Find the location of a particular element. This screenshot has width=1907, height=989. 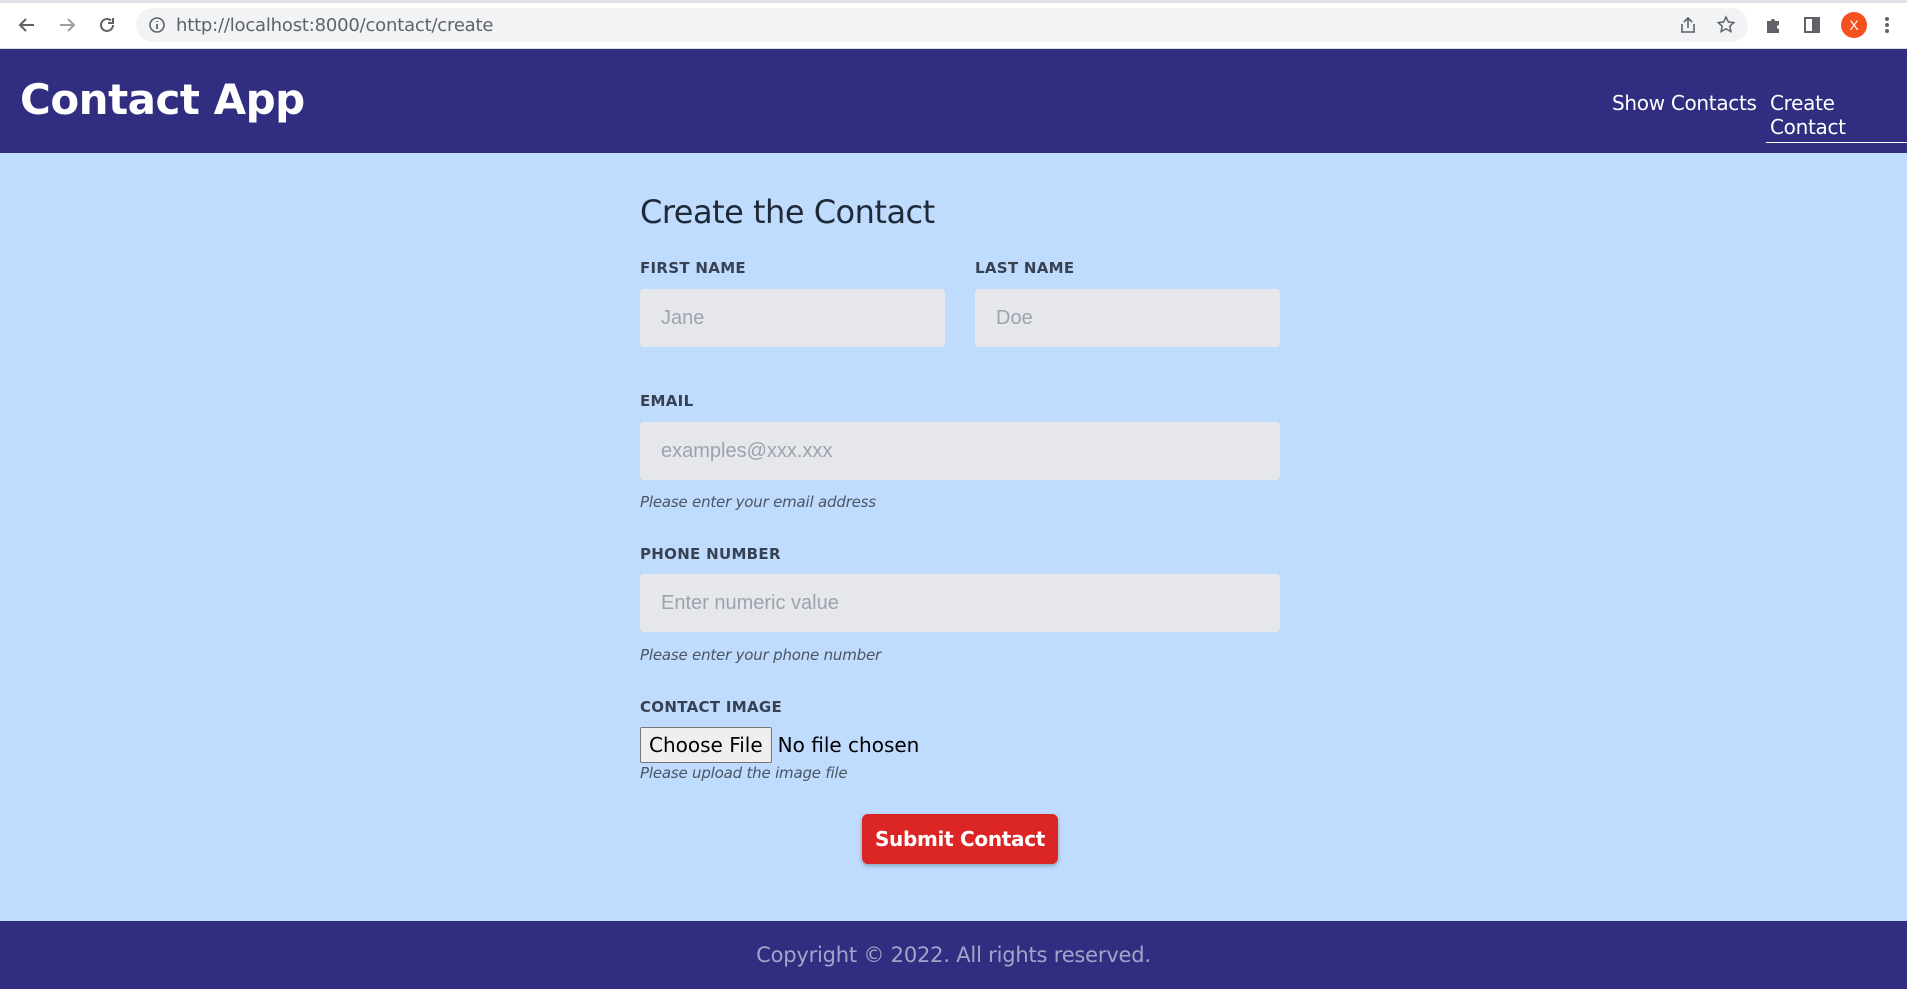

url-path: :8000/contact/create is located at coordinates (401, 25).